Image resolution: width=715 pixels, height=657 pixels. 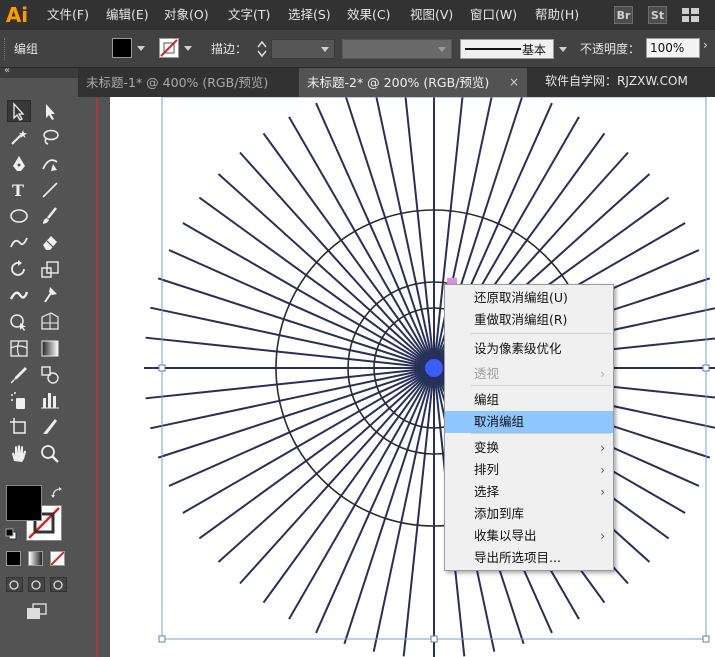 What do you see at coordinates (529, 536) in the screenshot?
I see `ctx-item-collect-for-export: 收集以导出 ›` at bounding box center [529, 536].